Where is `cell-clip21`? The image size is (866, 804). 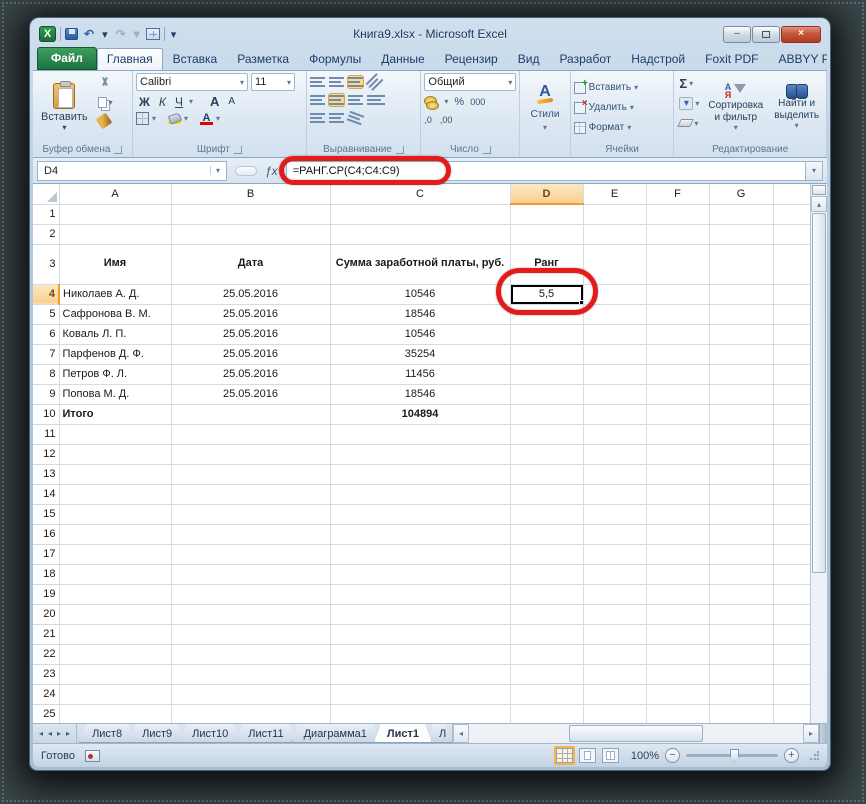 cell-clip21 is located at coordinates (792, 634).